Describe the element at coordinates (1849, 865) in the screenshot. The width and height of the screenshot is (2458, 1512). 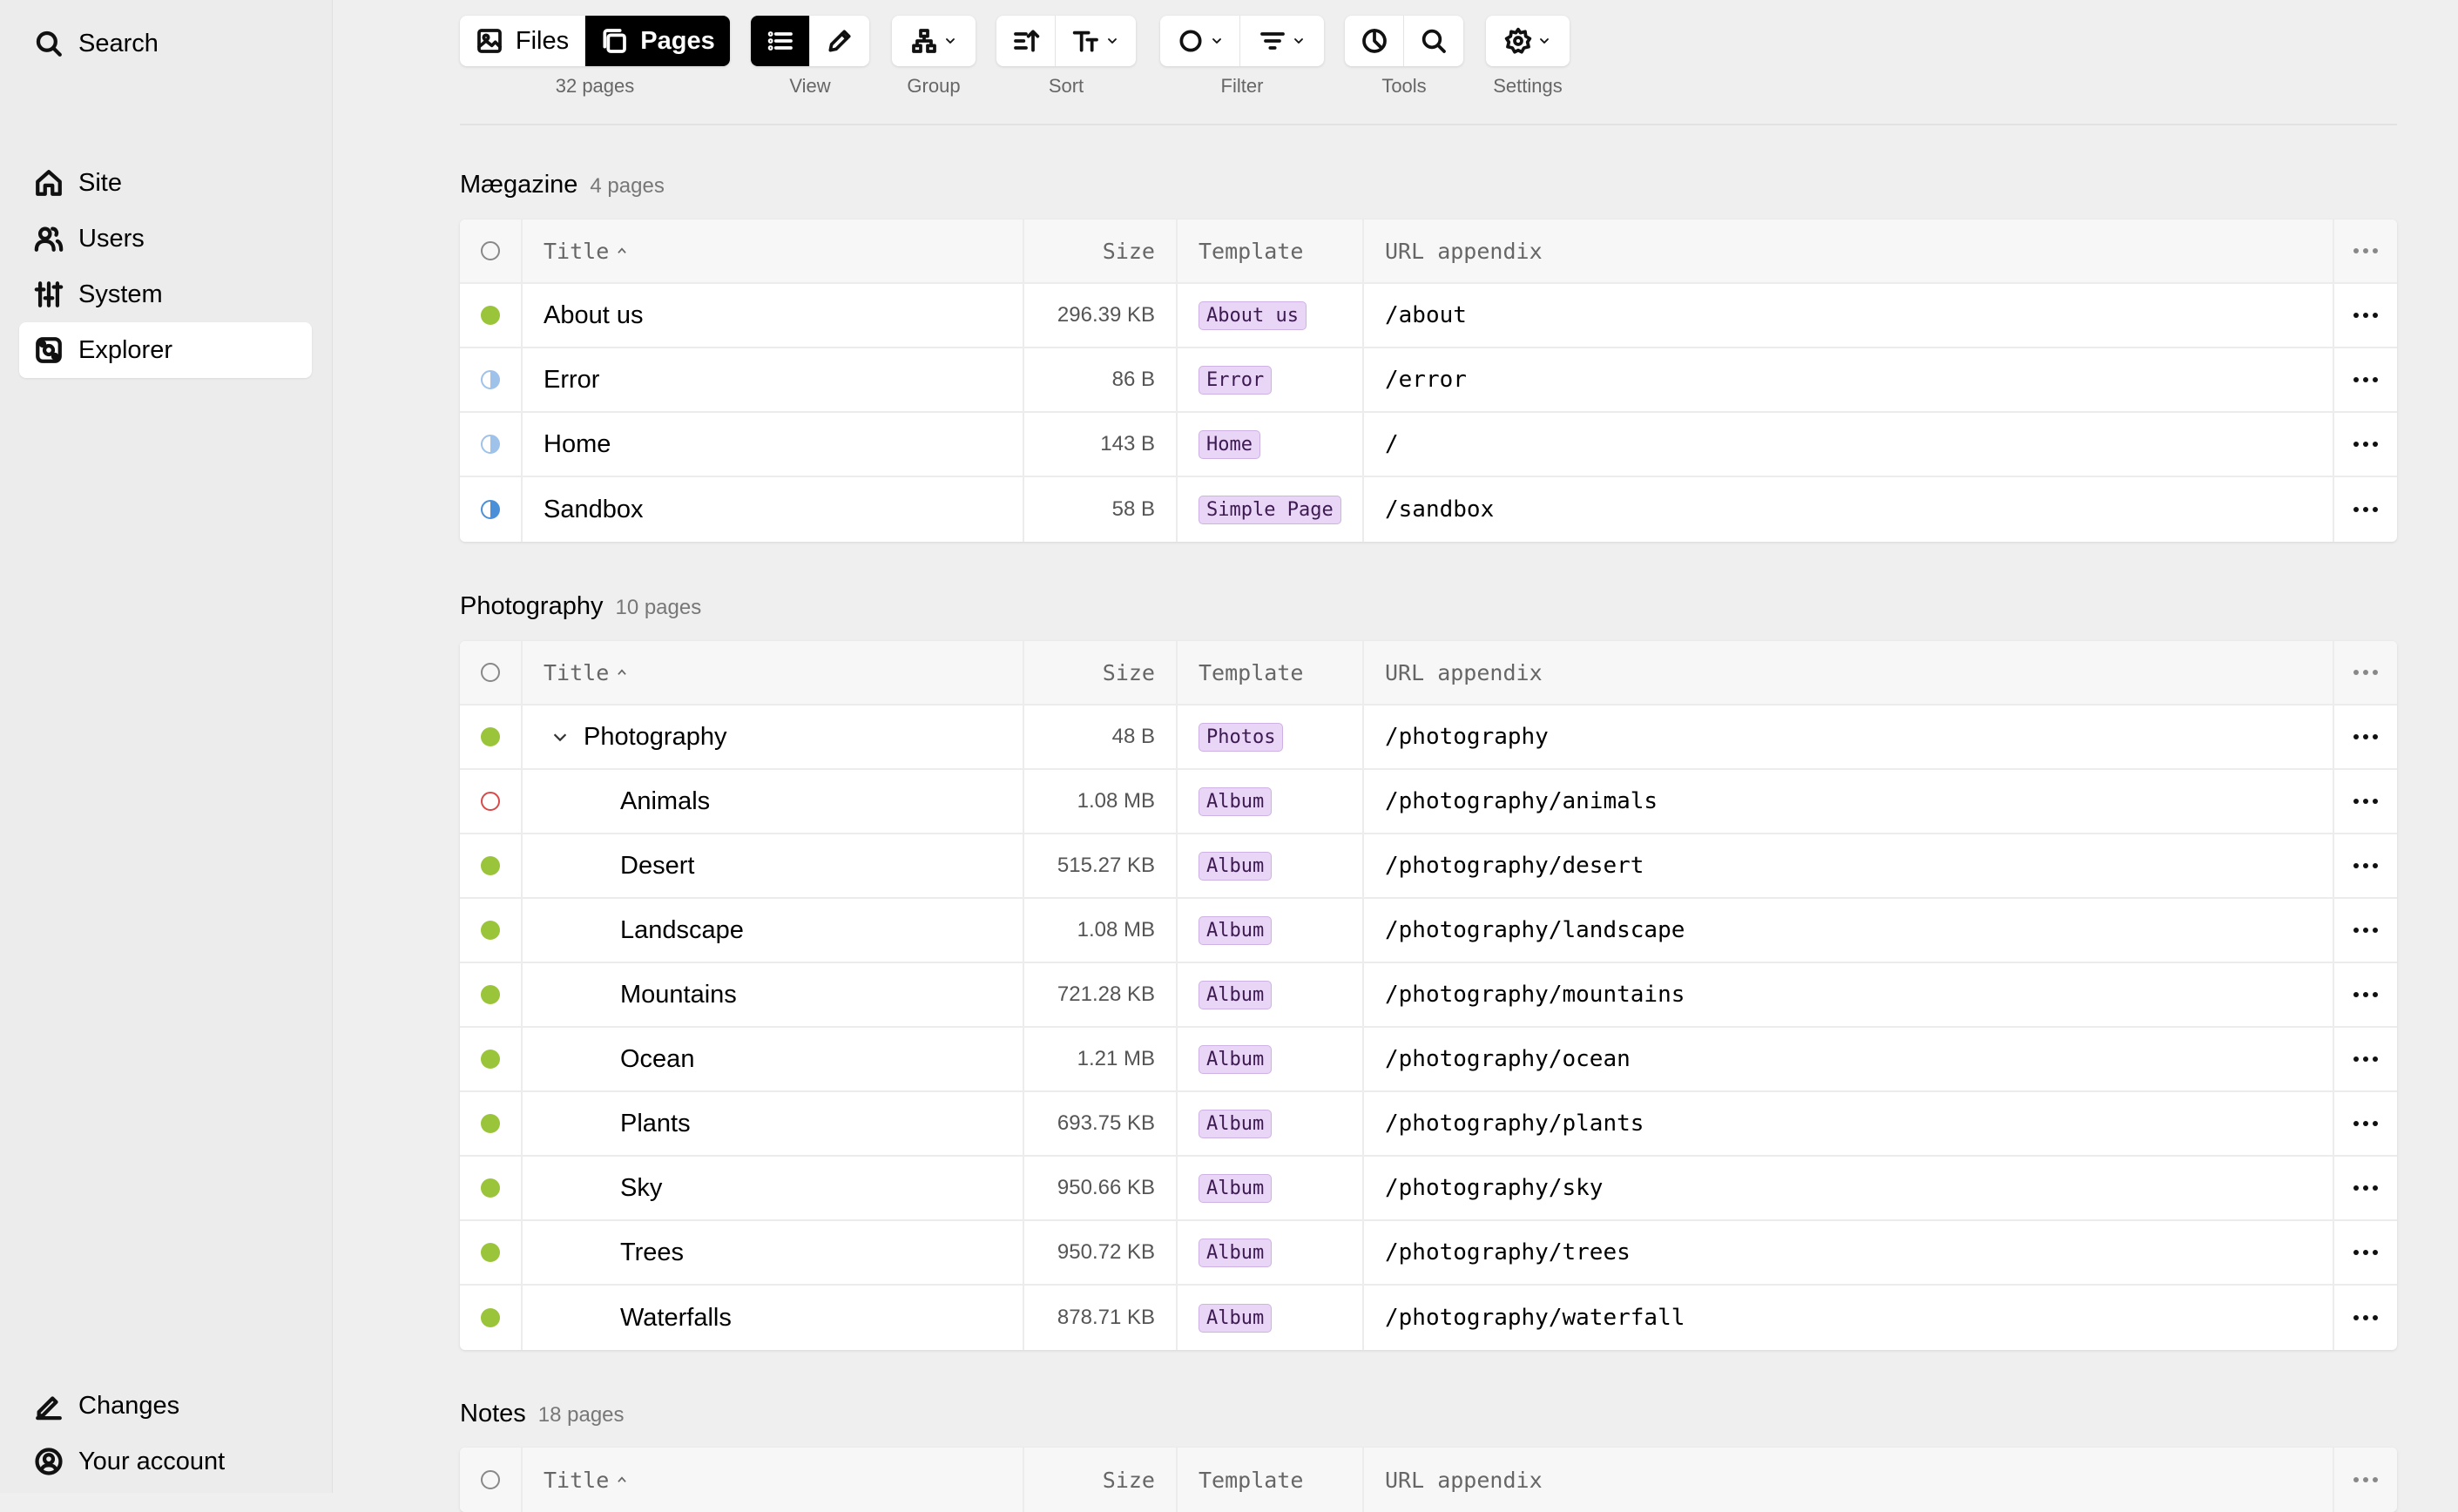
I see `url-cell: /photography/desert` at that location.